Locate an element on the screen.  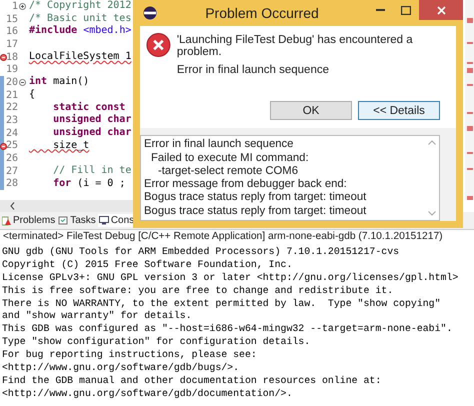
line-number: 24 is located at coordinates (11, 133).